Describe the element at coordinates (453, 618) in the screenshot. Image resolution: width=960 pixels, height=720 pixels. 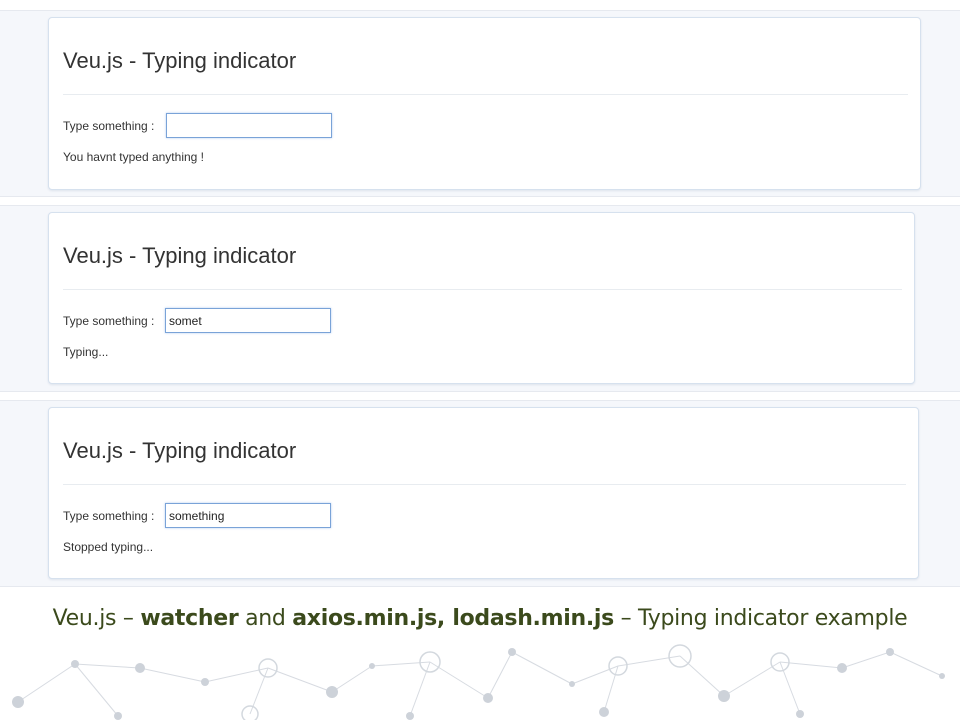
I see `caption-keyword: axios.min.js, lodash.min.js` at that location.